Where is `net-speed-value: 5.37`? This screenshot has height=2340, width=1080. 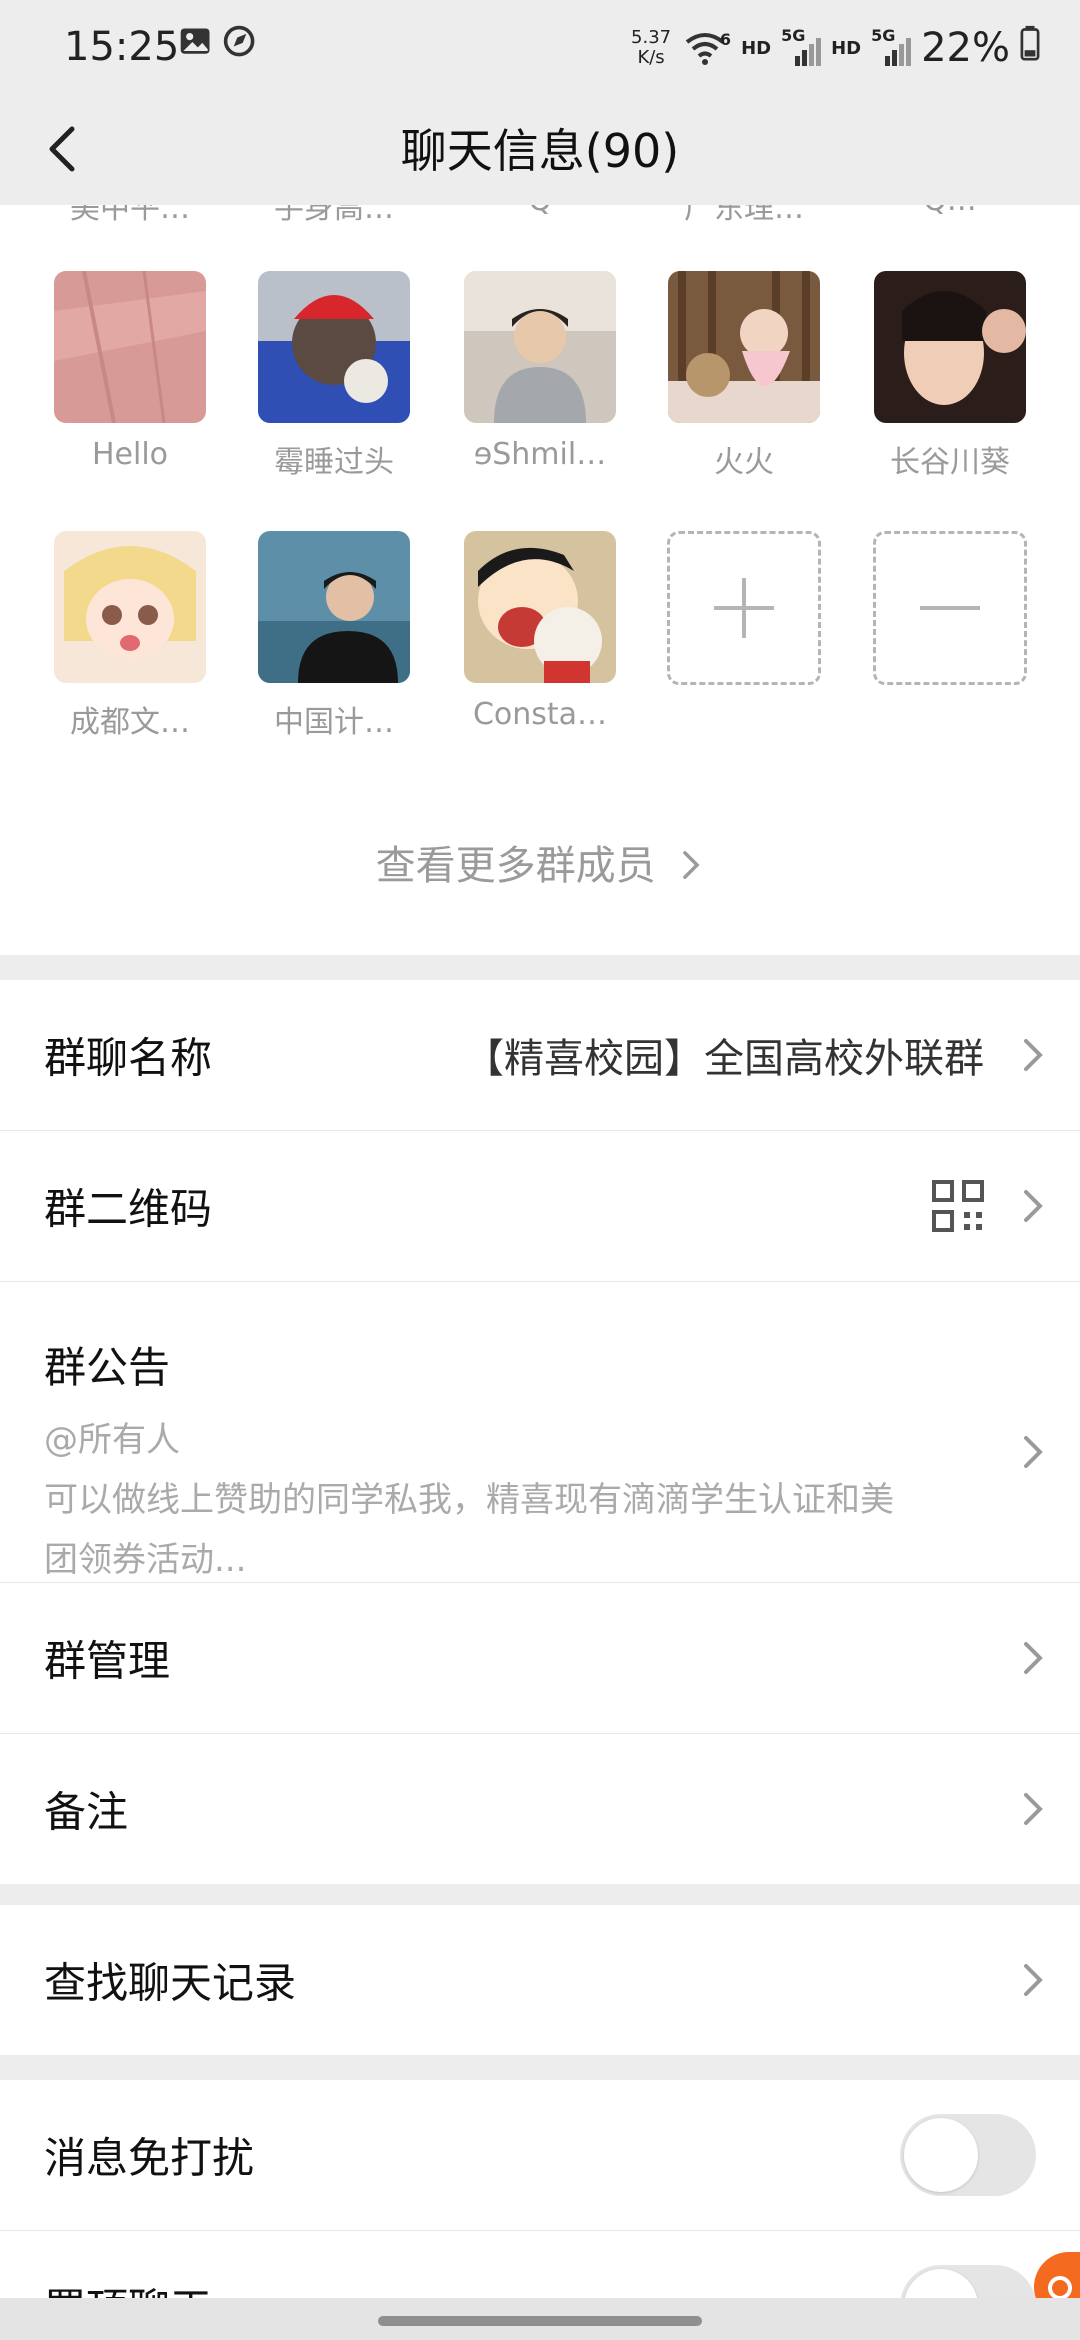 net-speed-value: 5.37 is located at coordinates (651, 37).